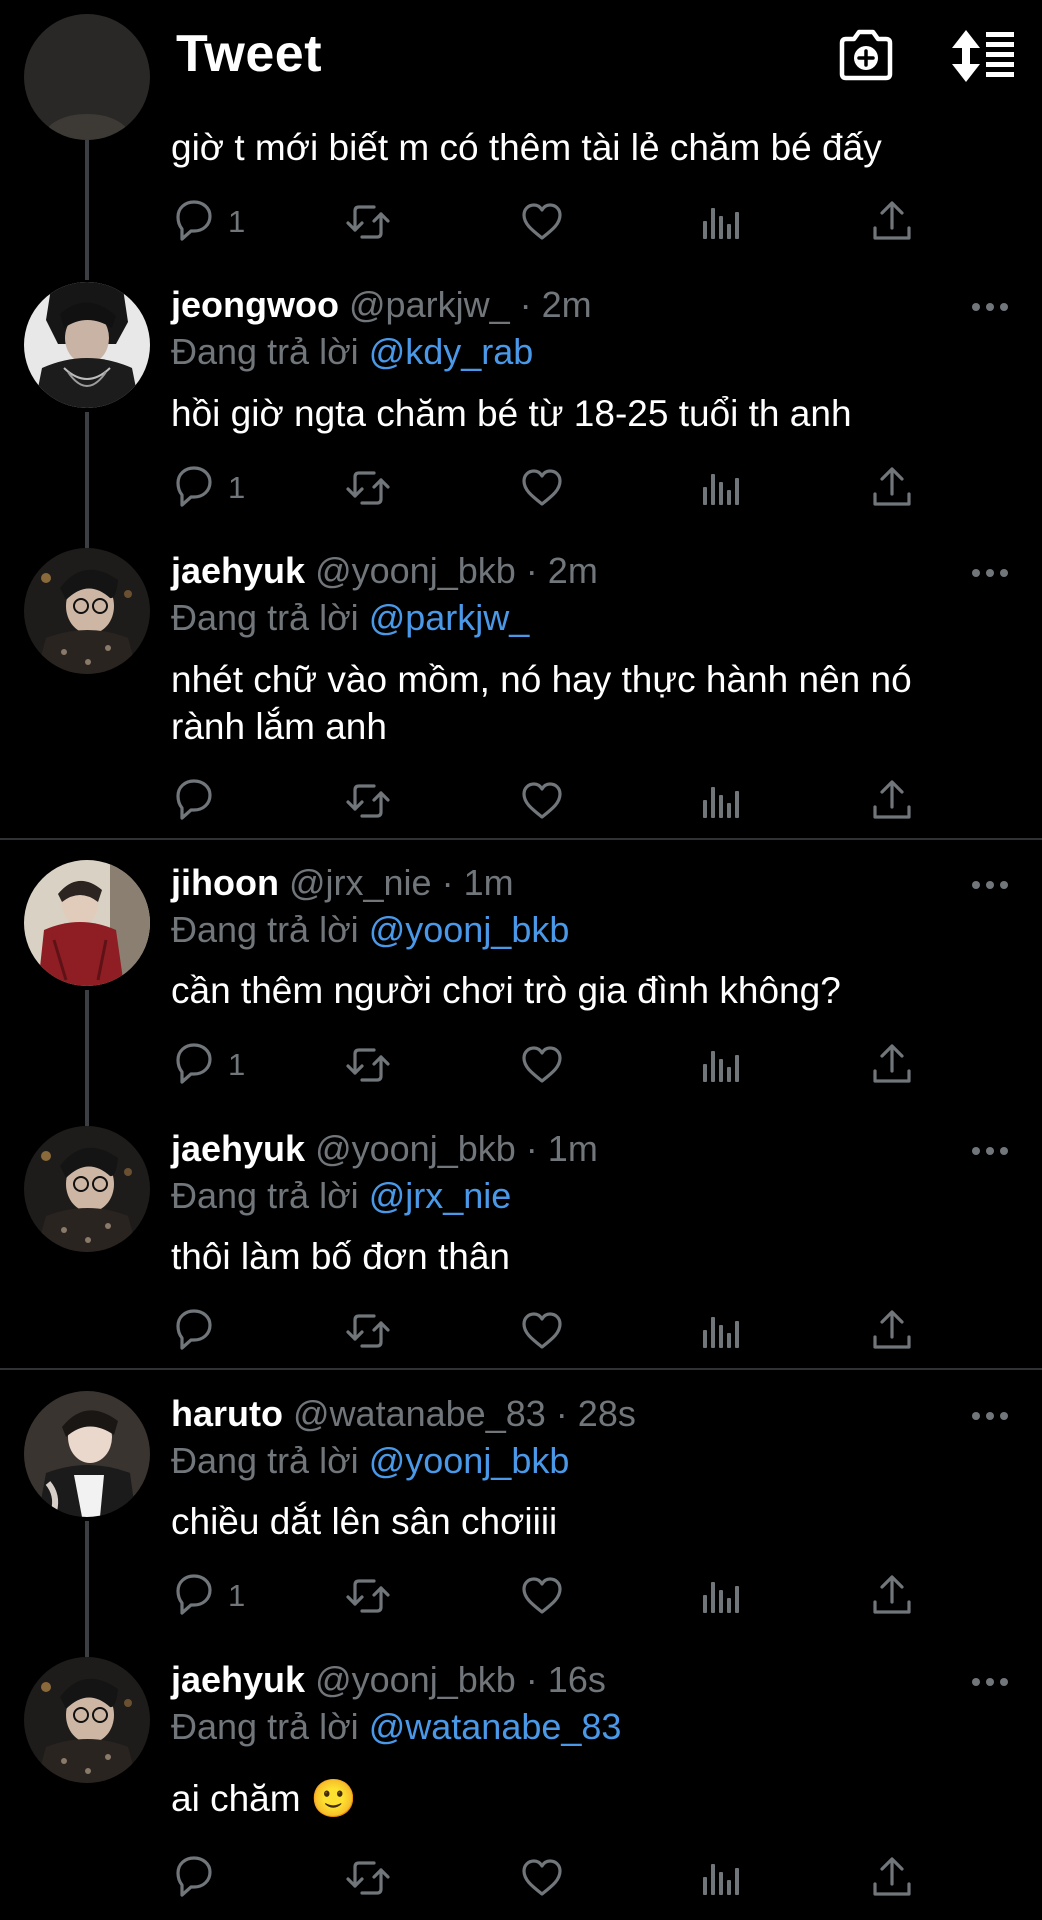 This screenshot has width=1042, height=1920. I want to click on tweet-actions: 1, so click(521, 1065).